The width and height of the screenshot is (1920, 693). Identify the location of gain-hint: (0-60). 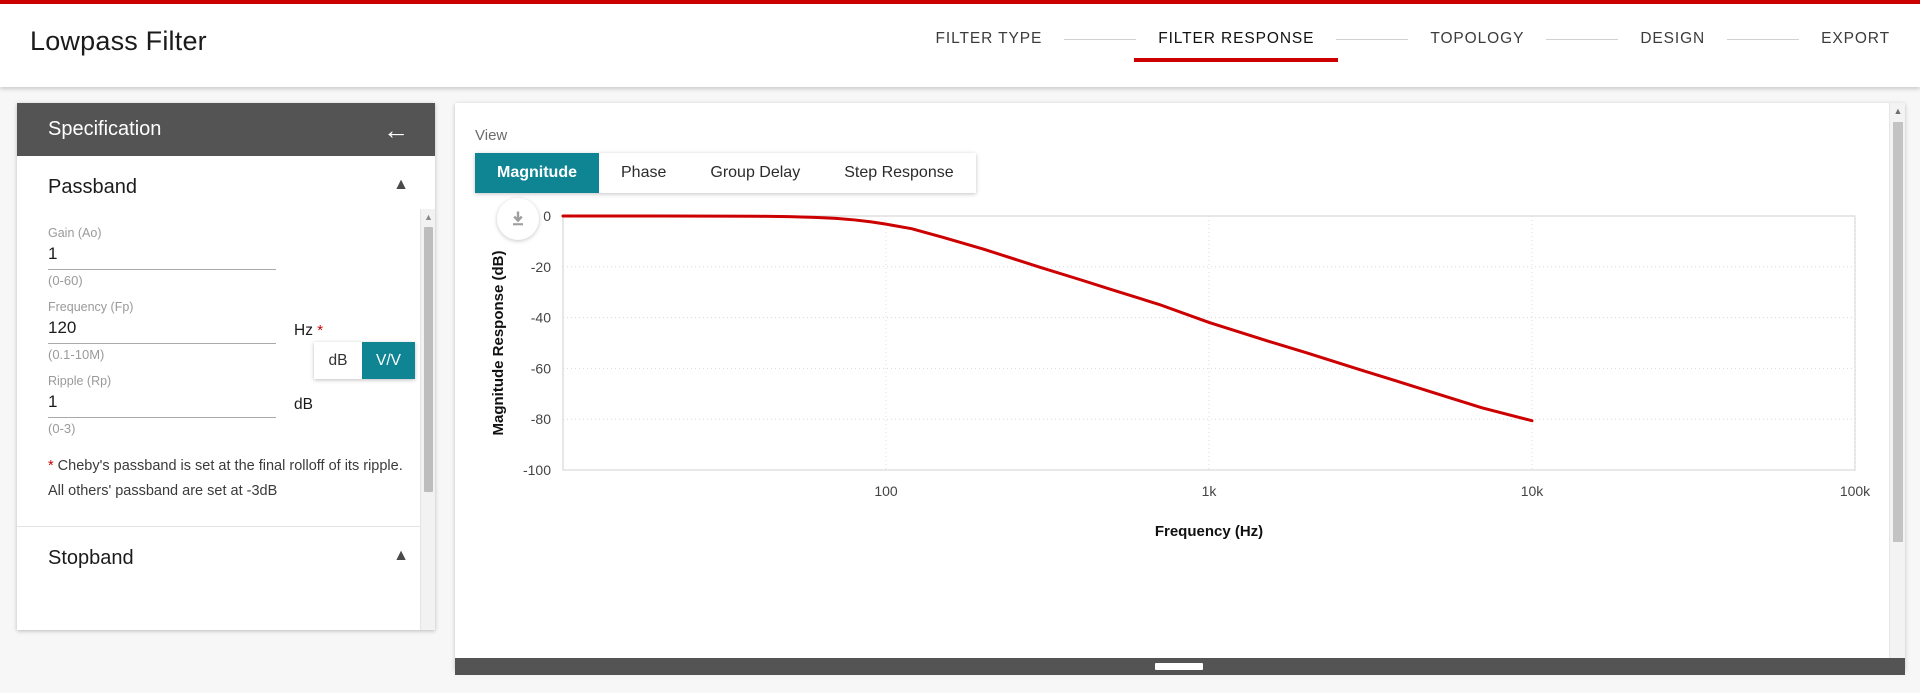
(65, 280).